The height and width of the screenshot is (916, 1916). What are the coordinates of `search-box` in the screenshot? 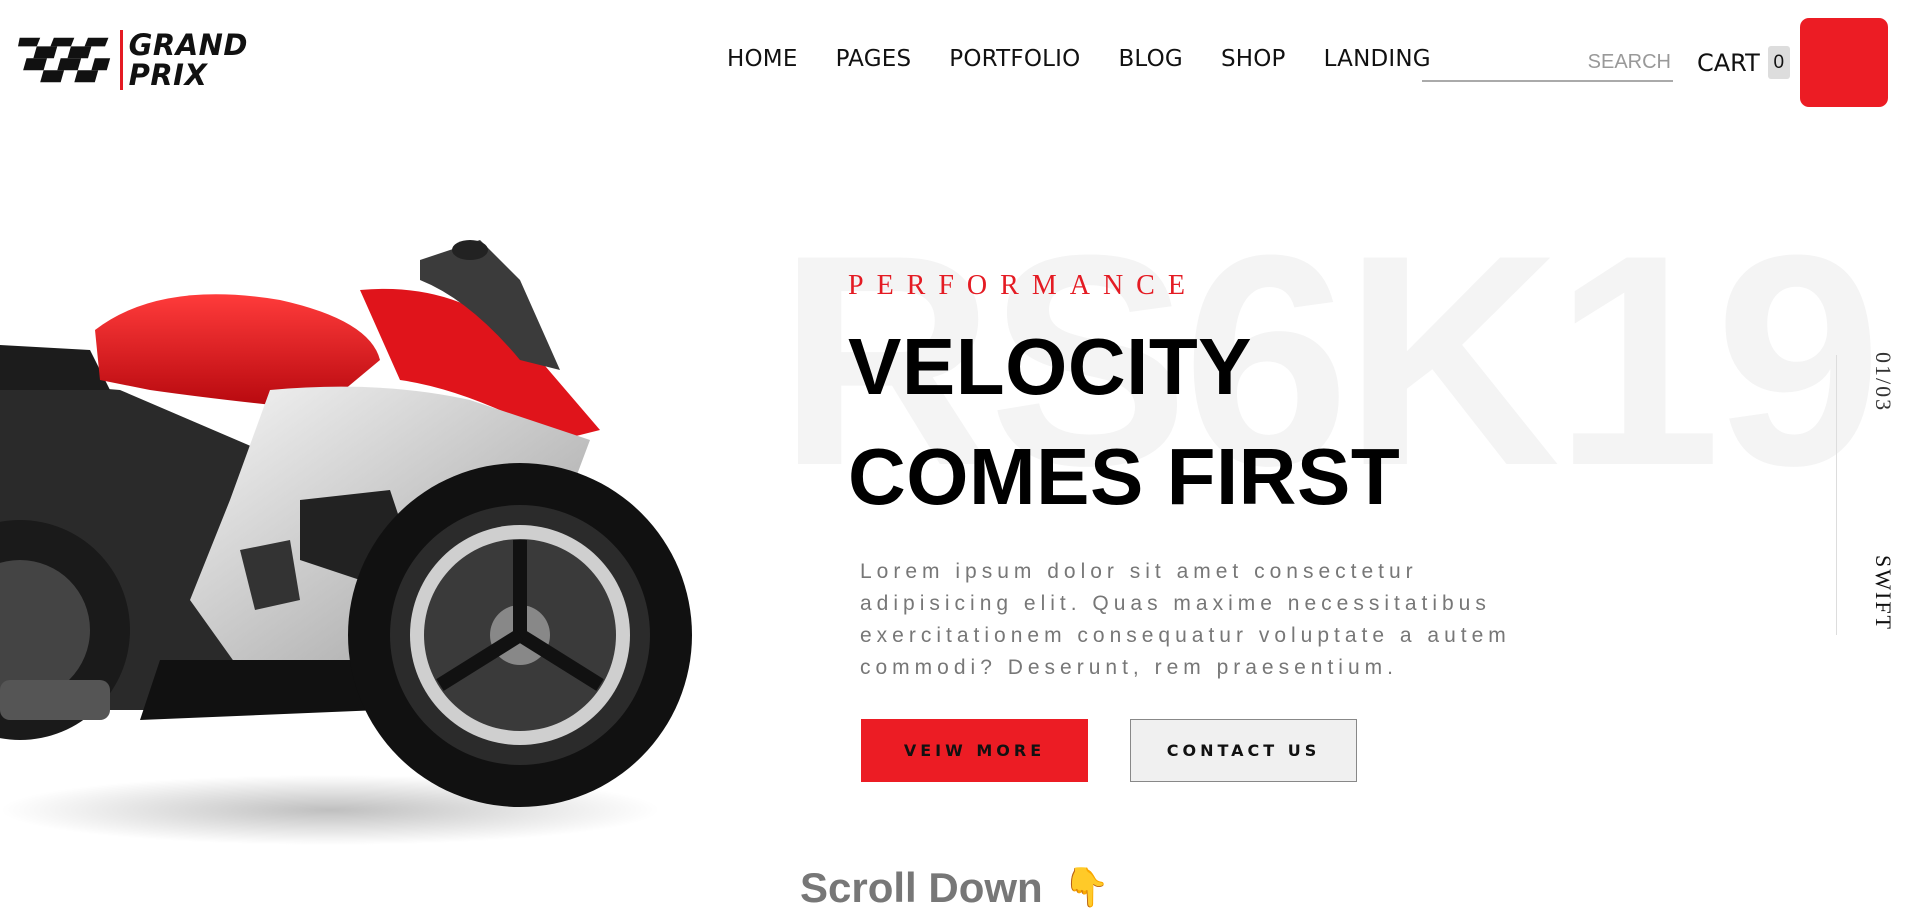 It's located at (1547, 63).